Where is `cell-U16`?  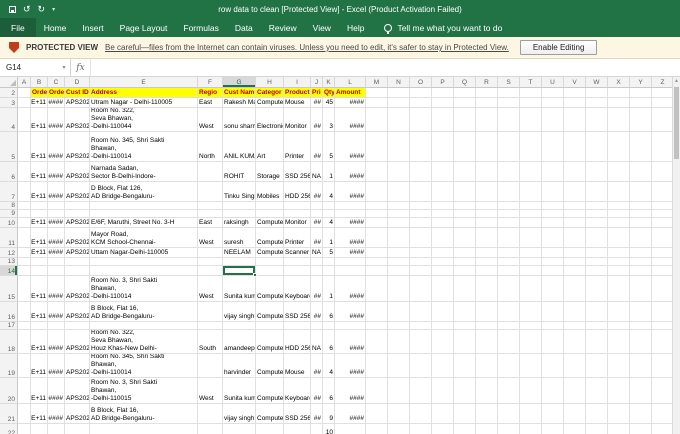
cell-U16 is located at coordinates (553, 312).